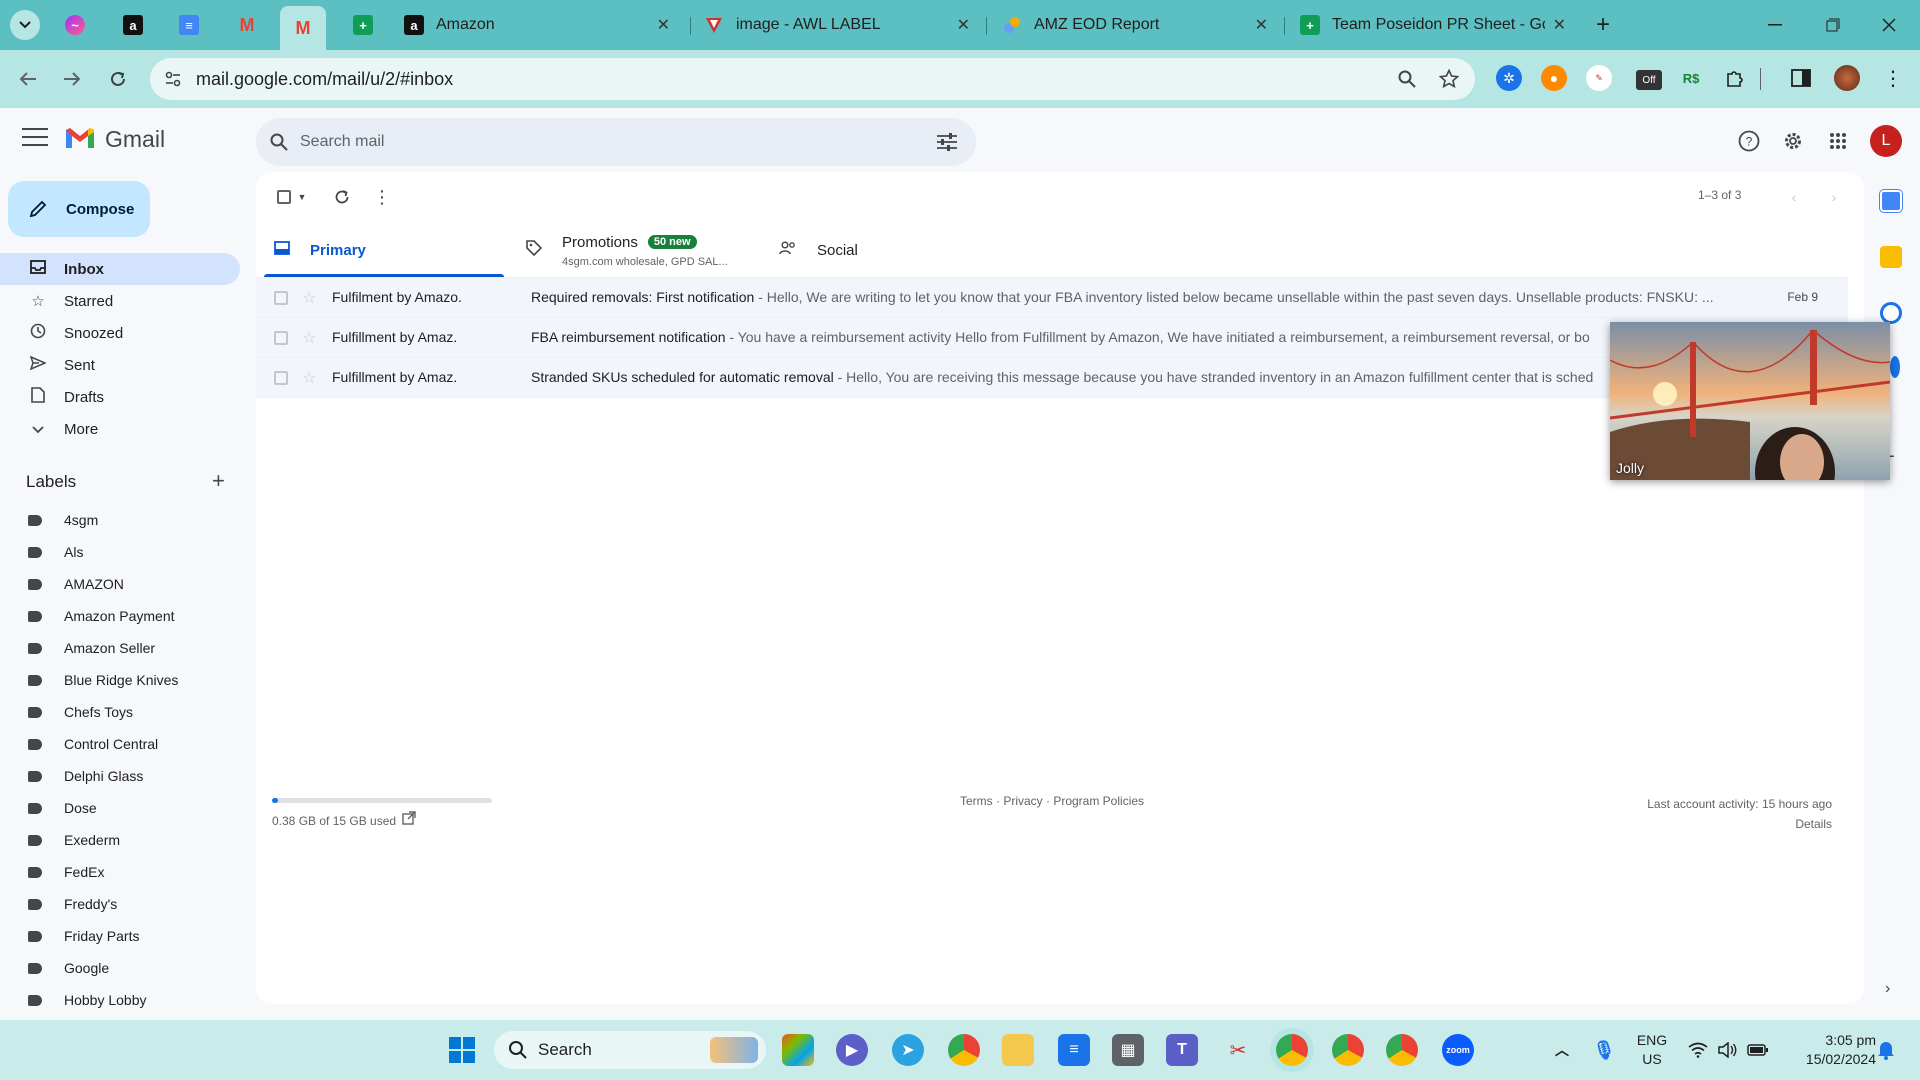  I want to click on chrome-icon, so click(964, 1050).